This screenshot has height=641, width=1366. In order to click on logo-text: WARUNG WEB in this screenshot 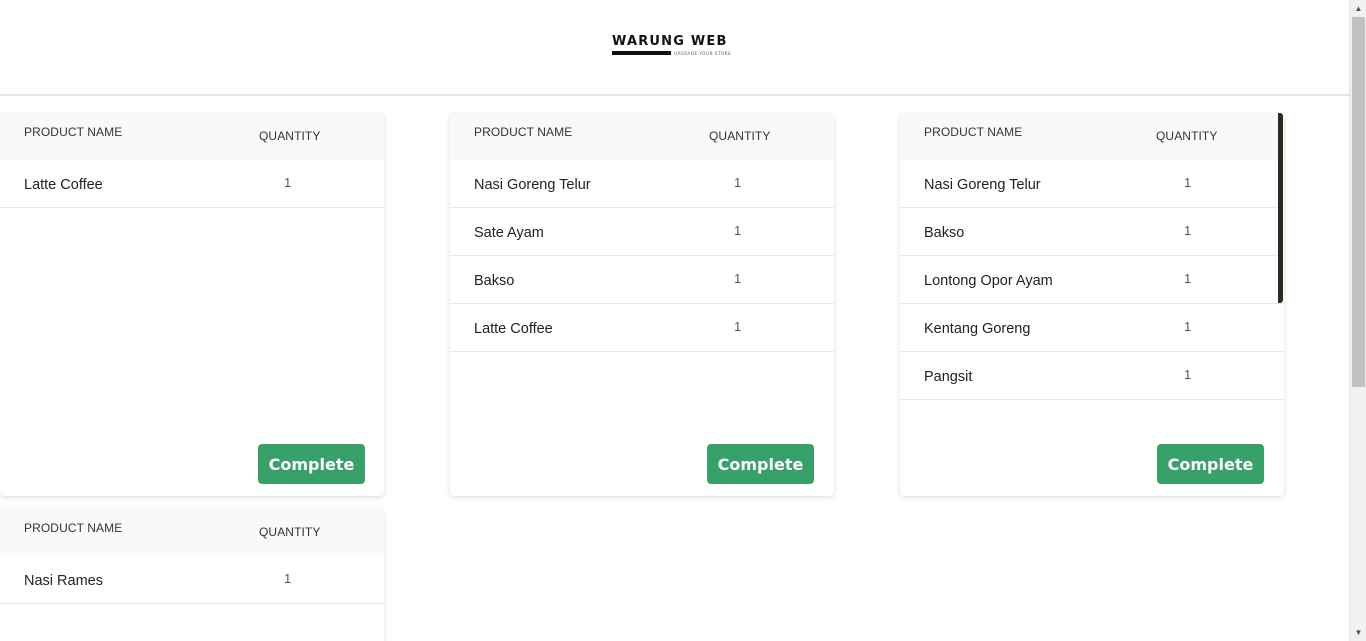, I will do `click(670, 41)`.